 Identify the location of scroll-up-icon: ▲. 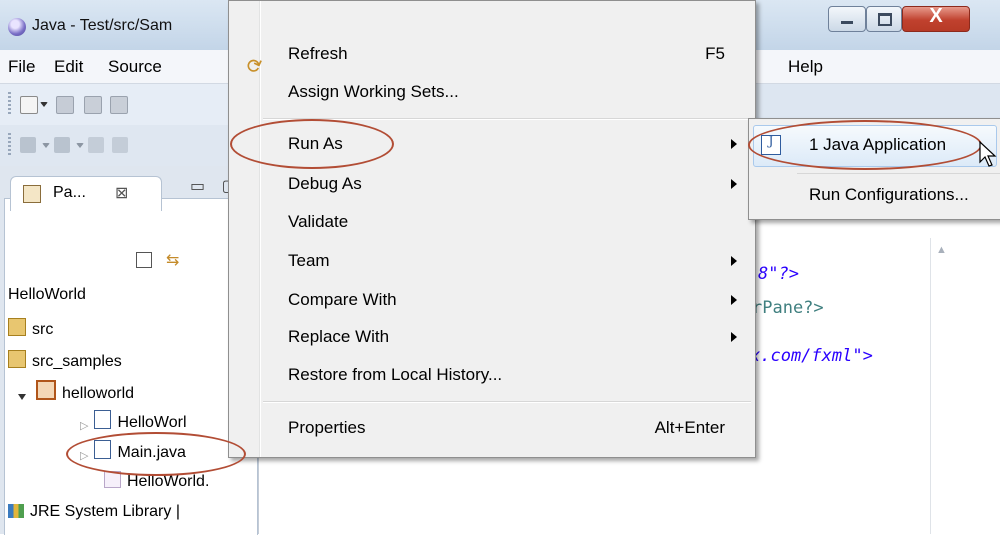
(941, 250).